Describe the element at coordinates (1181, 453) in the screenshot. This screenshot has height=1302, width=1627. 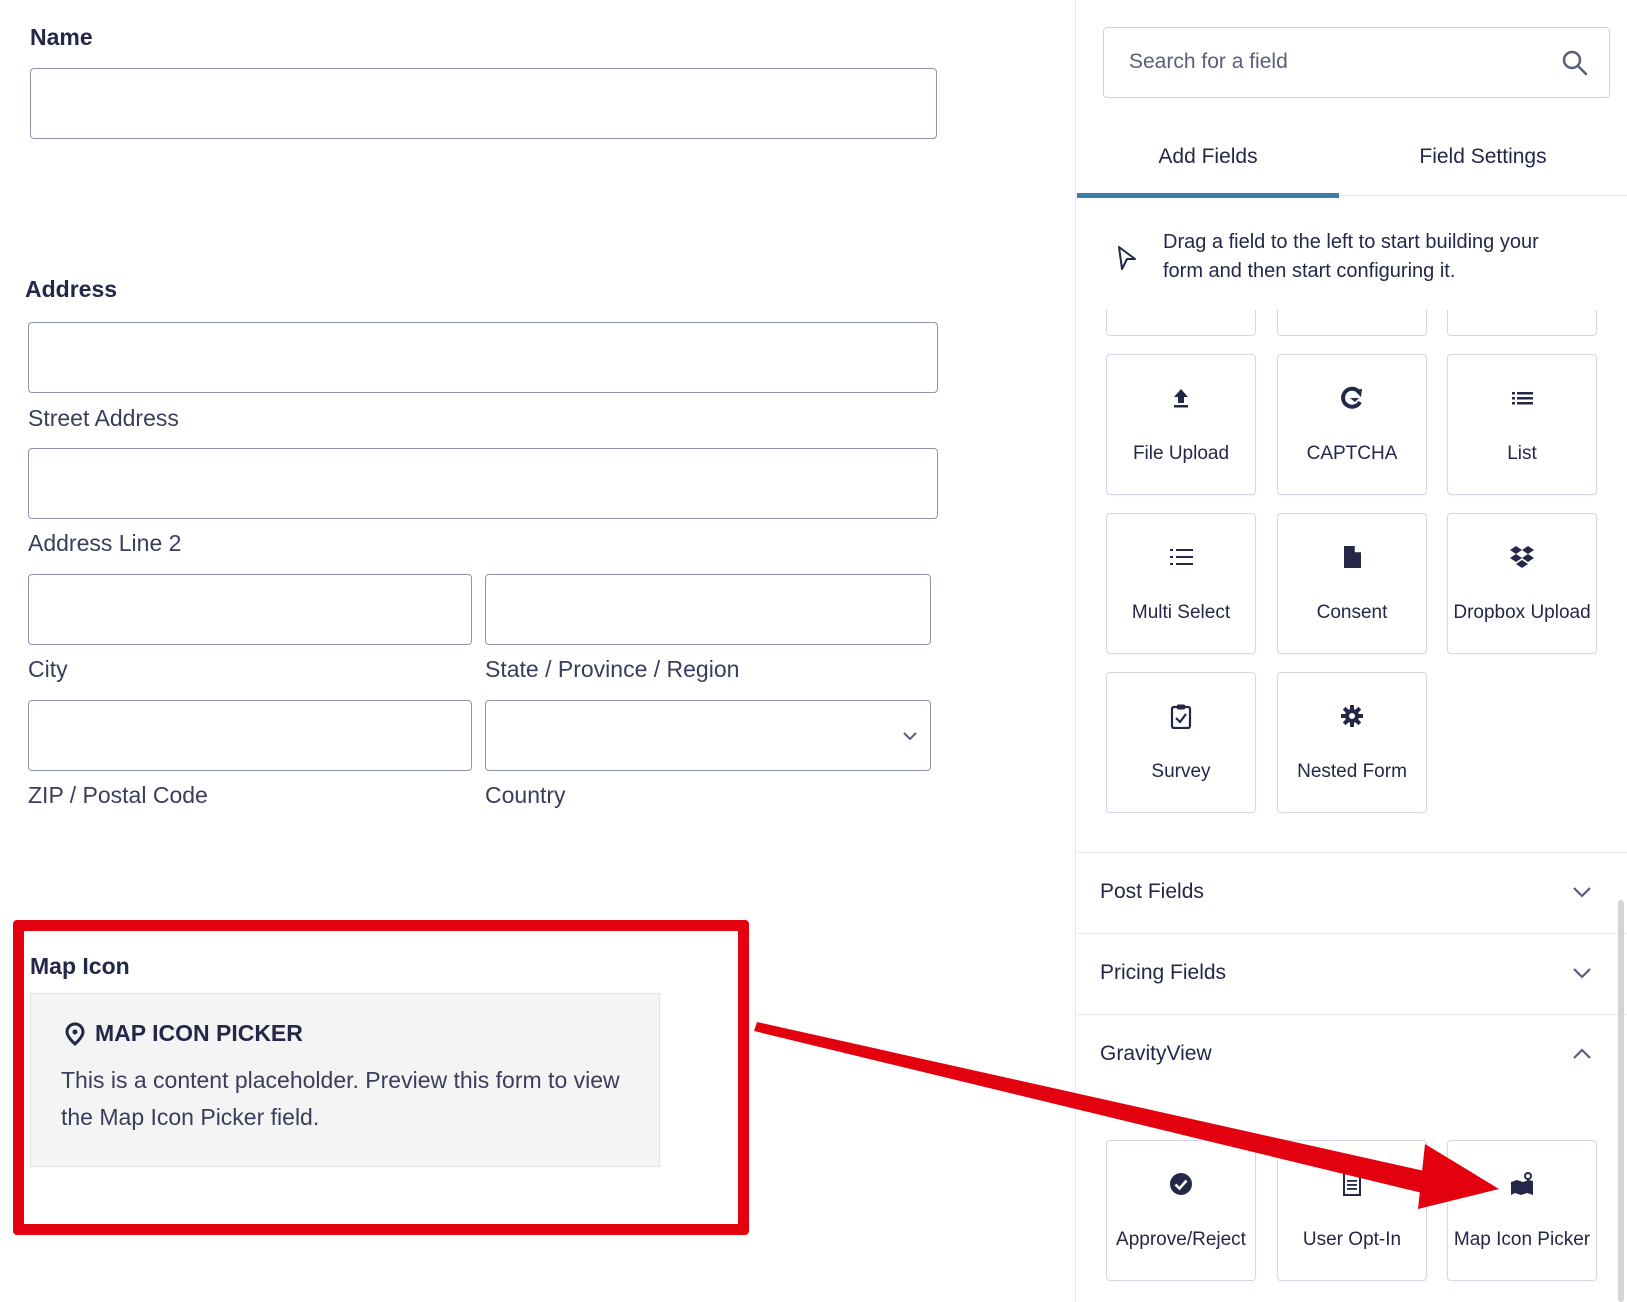
I see `tile-label: File Upload` at that location.